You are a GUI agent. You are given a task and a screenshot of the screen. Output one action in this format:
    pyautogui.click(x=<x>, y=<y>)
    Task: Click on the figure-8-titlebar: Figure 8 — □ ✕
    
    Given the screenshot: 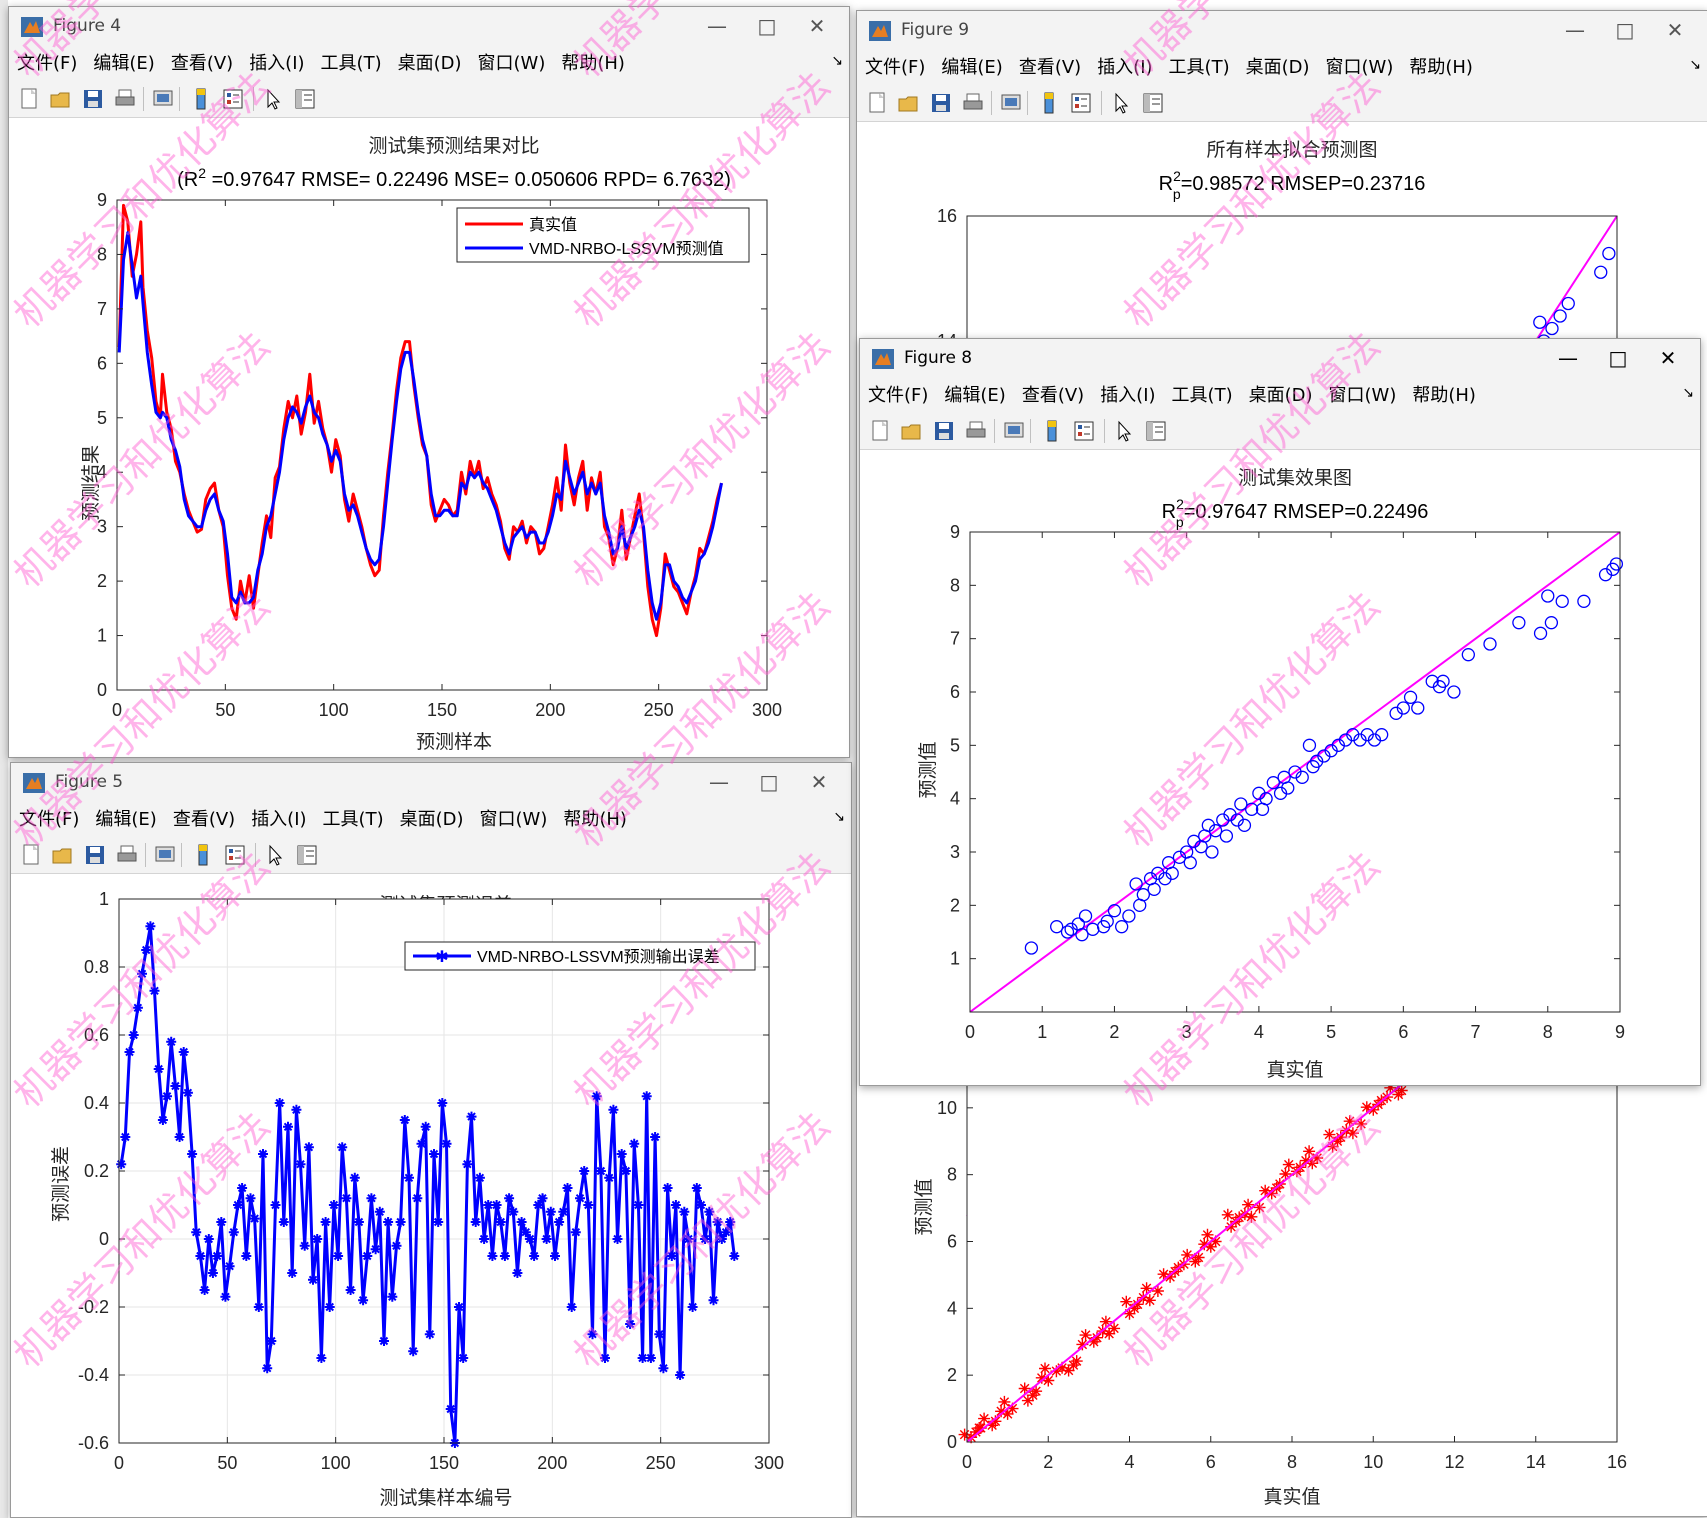 What is the action you would take?
    pyautogui.click(x=1280, y=359)
    